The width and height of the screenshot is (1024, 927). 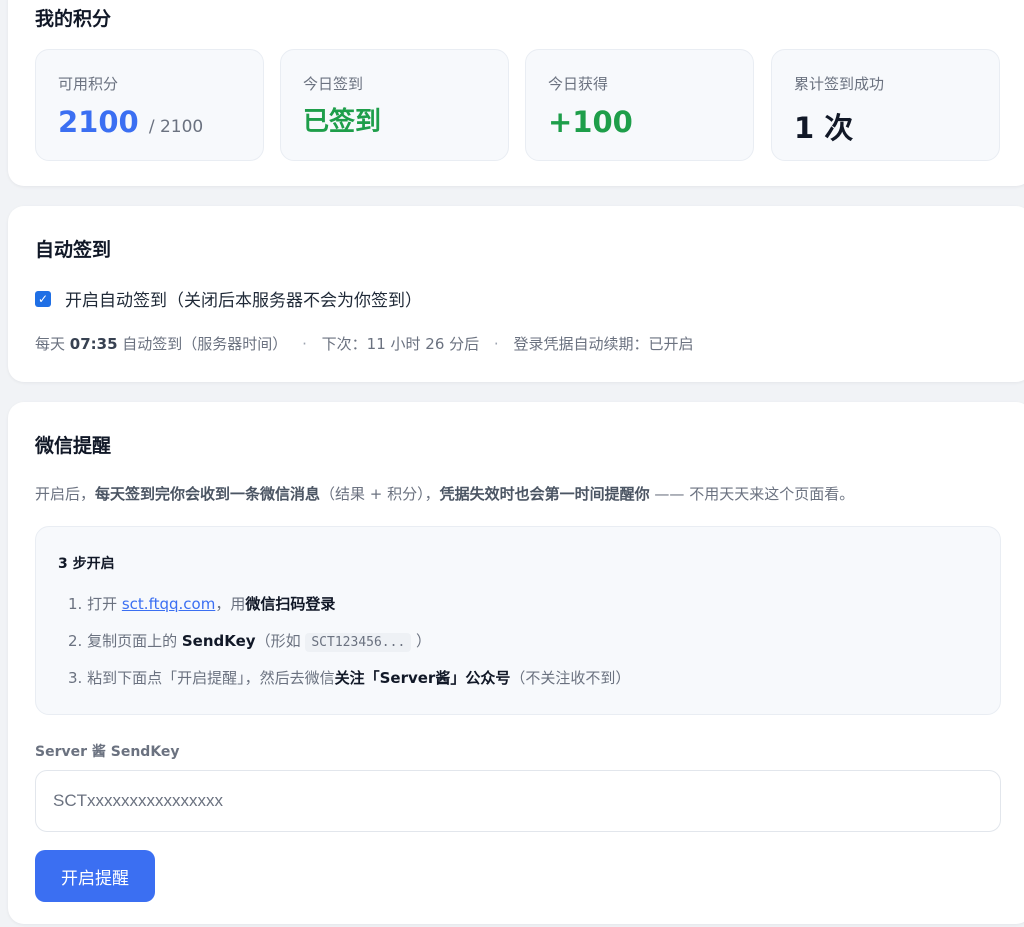 What do you see at coordinates (218, 641) in the screenshot?
I see `step-bold: SendKey` at bounding box center [218, 641].